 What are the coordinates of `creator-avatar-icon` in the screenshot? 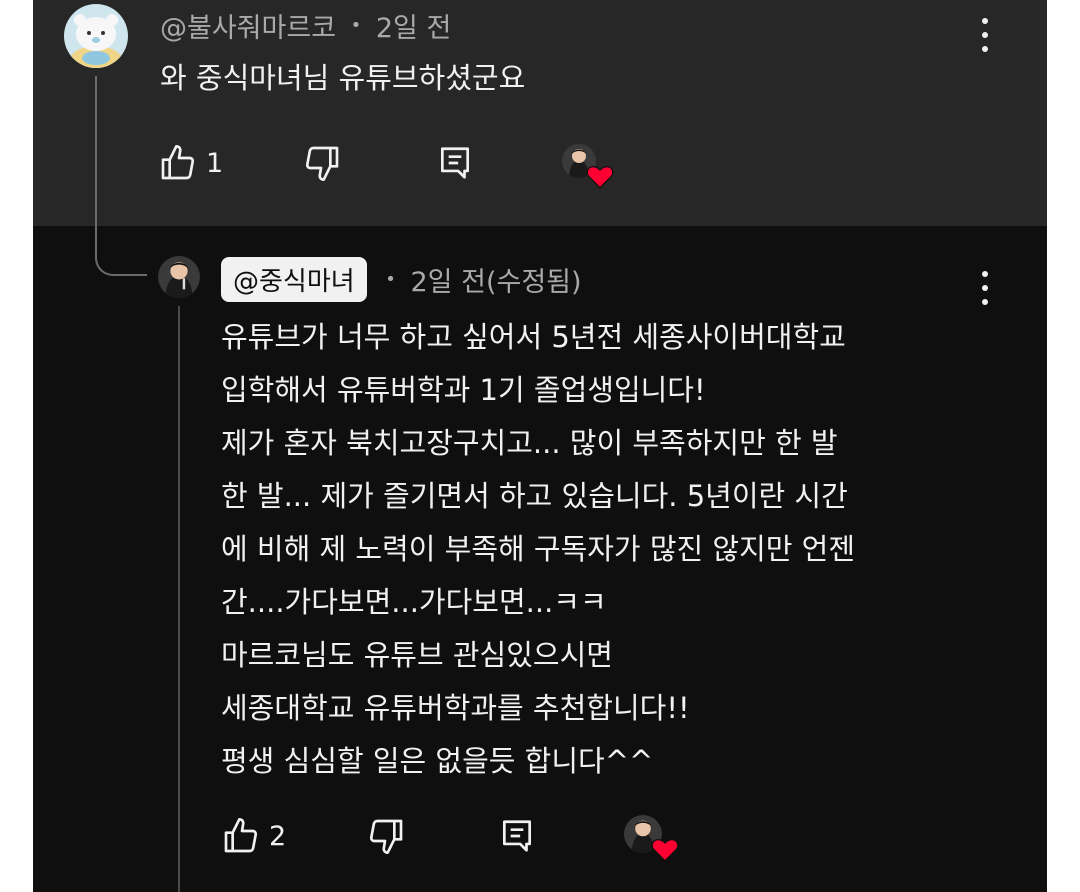 It's located at (179, 277).